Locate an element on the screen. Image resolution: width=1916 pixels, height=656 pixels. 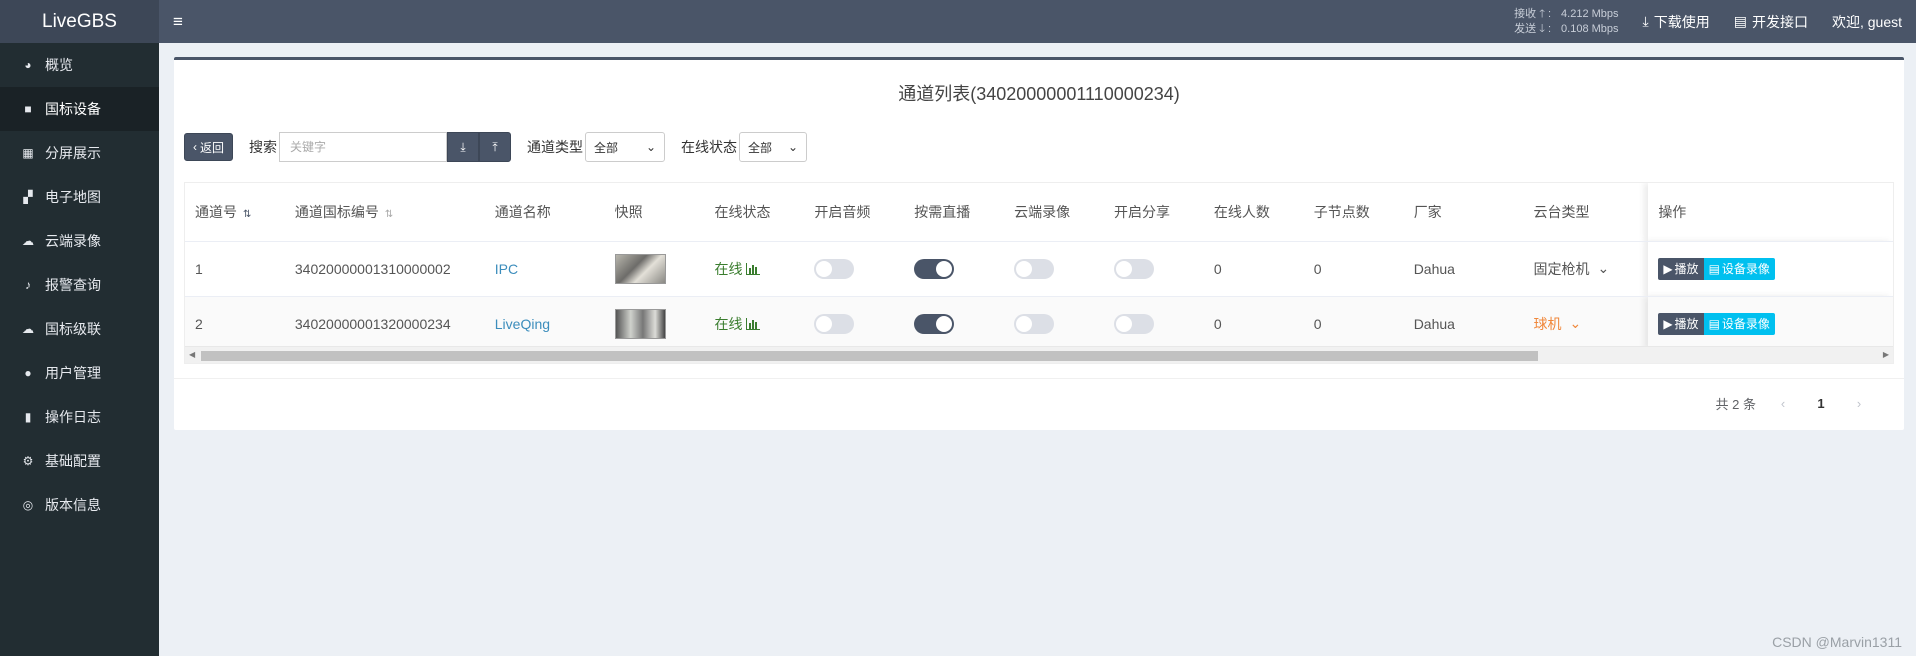
channel-name-link: LiveQing is located at coordinates (522, 324).